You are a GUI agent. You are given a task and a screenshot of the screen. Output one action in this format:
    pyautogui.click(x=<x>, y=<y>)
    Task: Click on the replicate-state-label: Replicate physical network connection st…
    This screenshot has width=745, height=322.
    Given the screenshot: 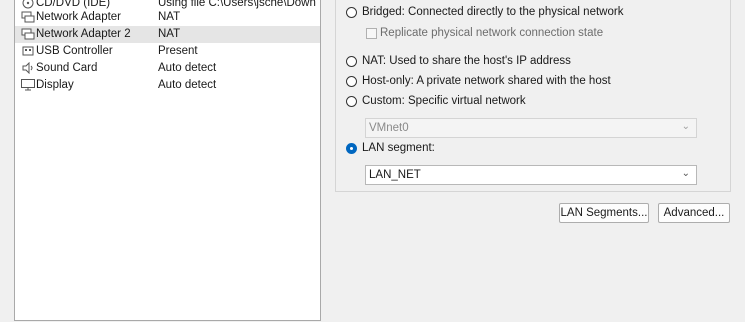 What is the action you would take?
    pyautogui.click(x=492, y=33)
    